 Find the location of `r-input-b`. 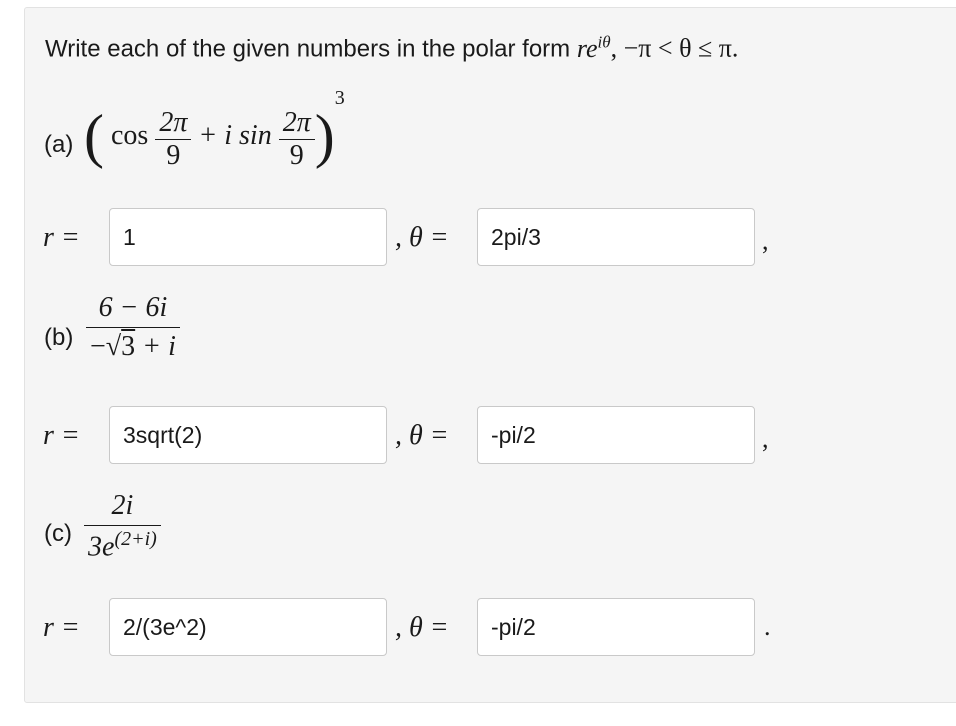

r-input-b is located at coordinates (248, 435).